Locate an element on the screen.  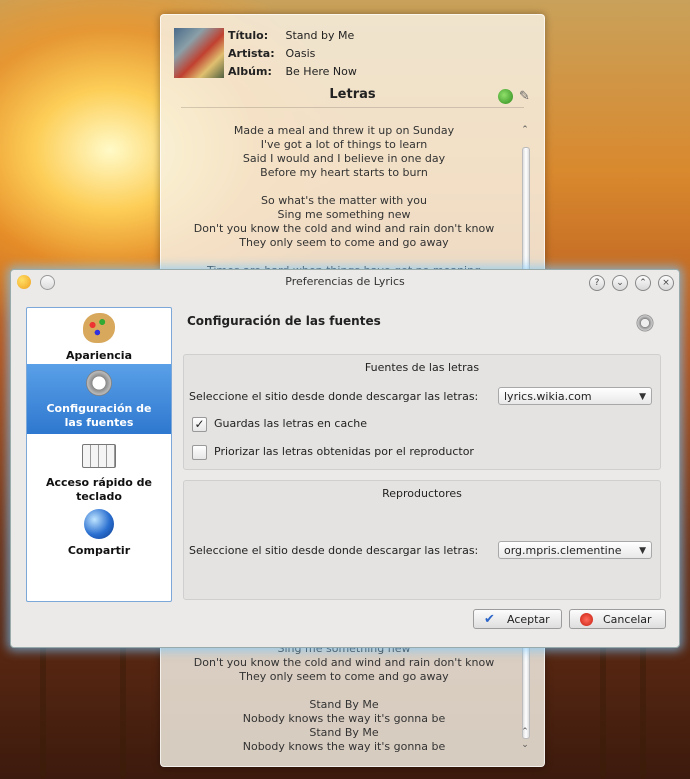
globe-icon is located at coordinates (99, 524).